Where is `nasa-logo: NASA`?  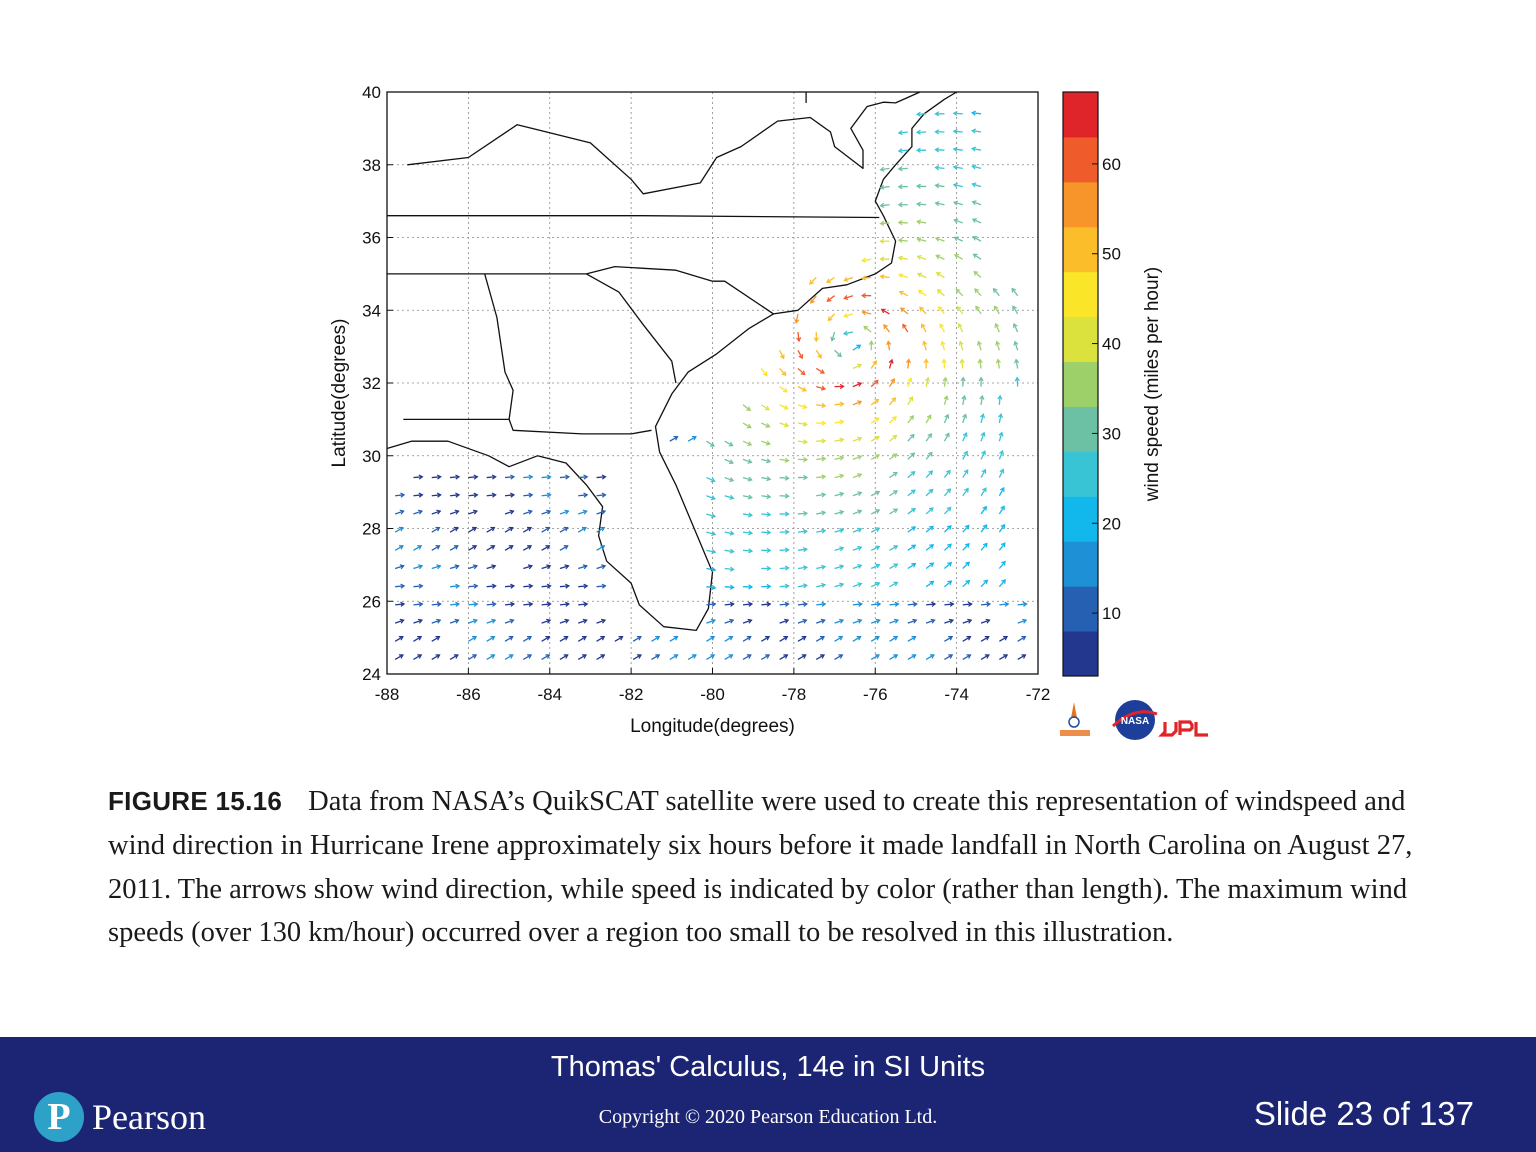
nasa-logo: NASA is located at coordinates (1134, 720).